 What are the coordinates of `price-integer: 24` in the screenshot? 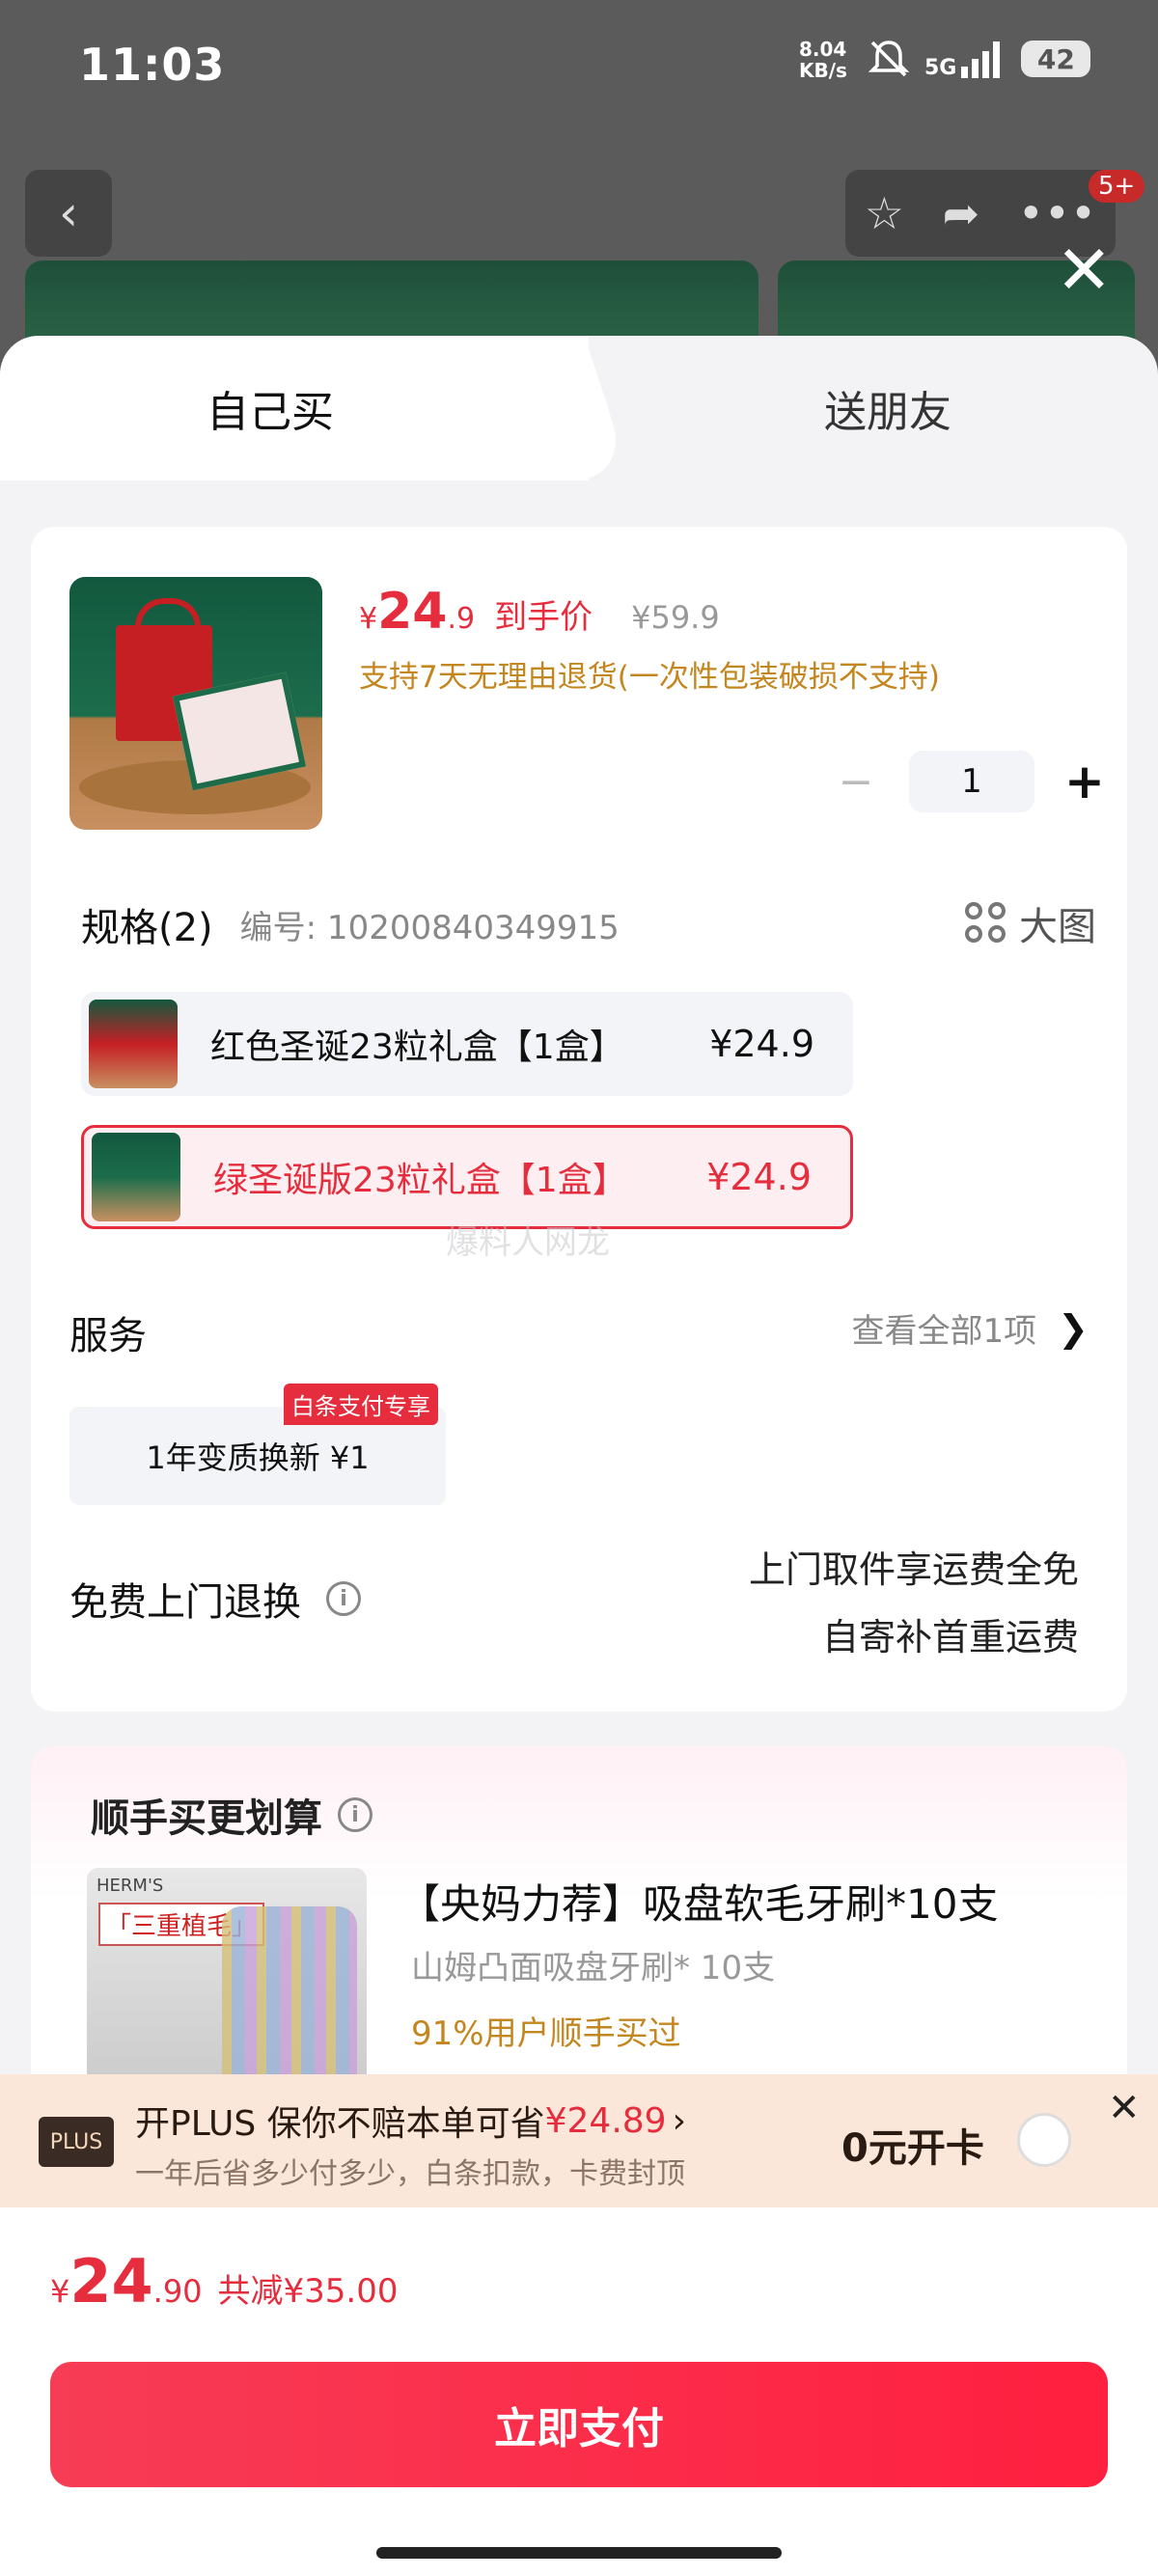 It's located at (412, 612).